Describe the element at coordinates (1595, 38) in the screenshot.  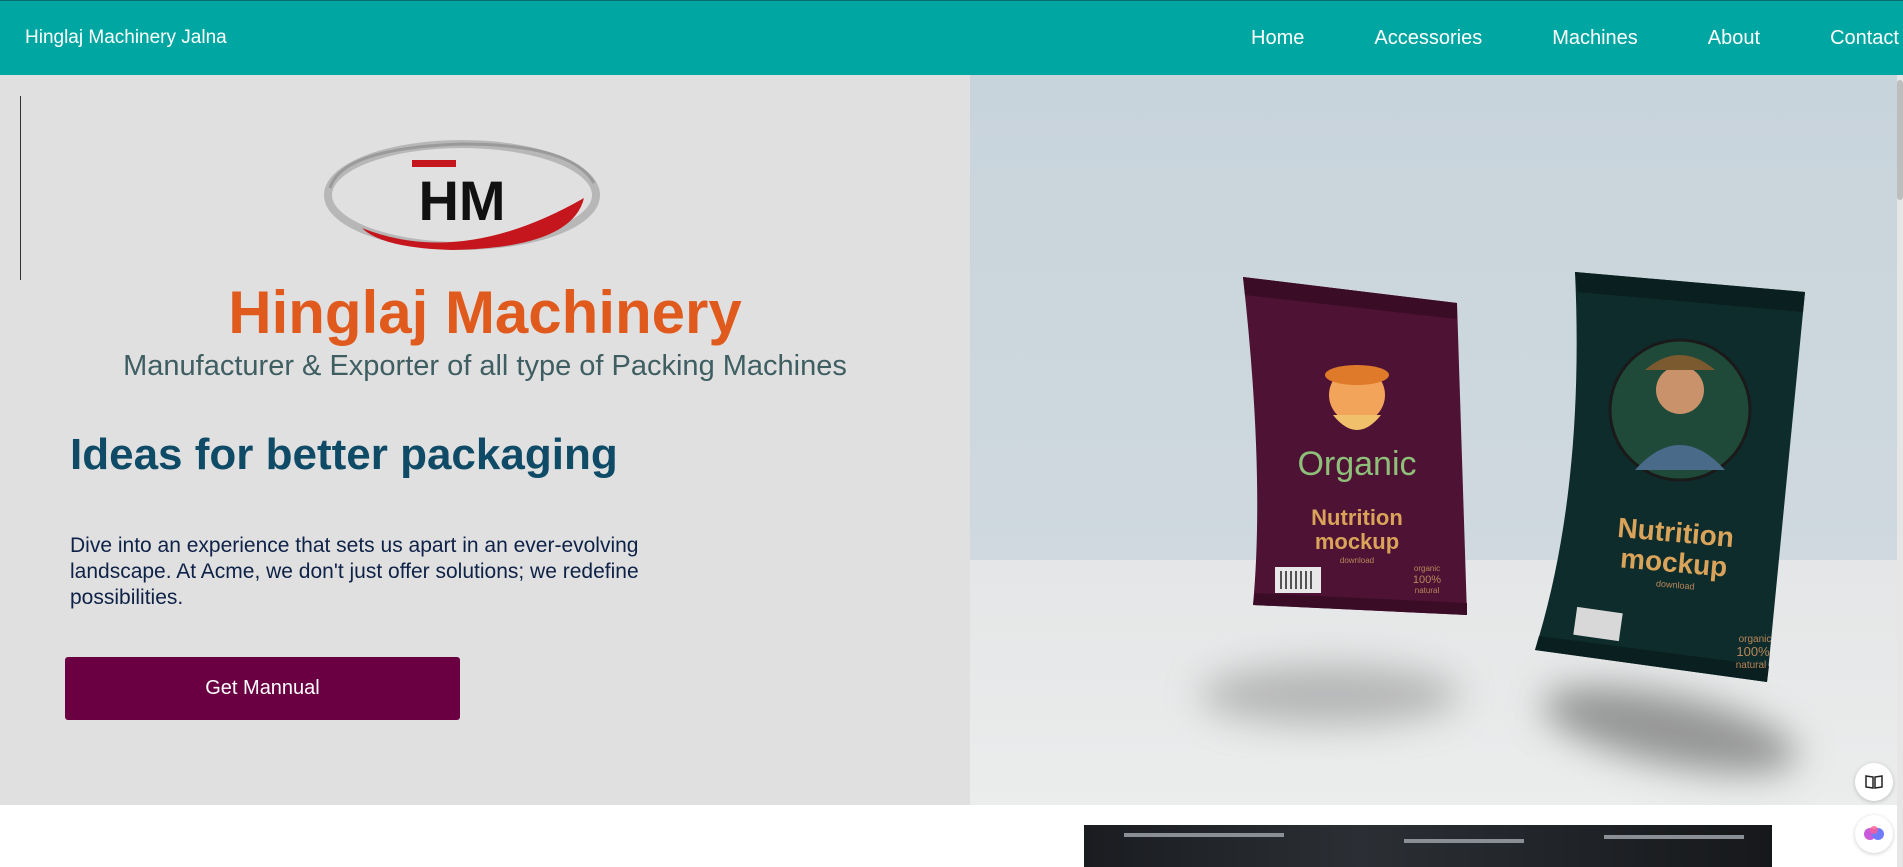
I see `nav-machines: Machines` at that location.